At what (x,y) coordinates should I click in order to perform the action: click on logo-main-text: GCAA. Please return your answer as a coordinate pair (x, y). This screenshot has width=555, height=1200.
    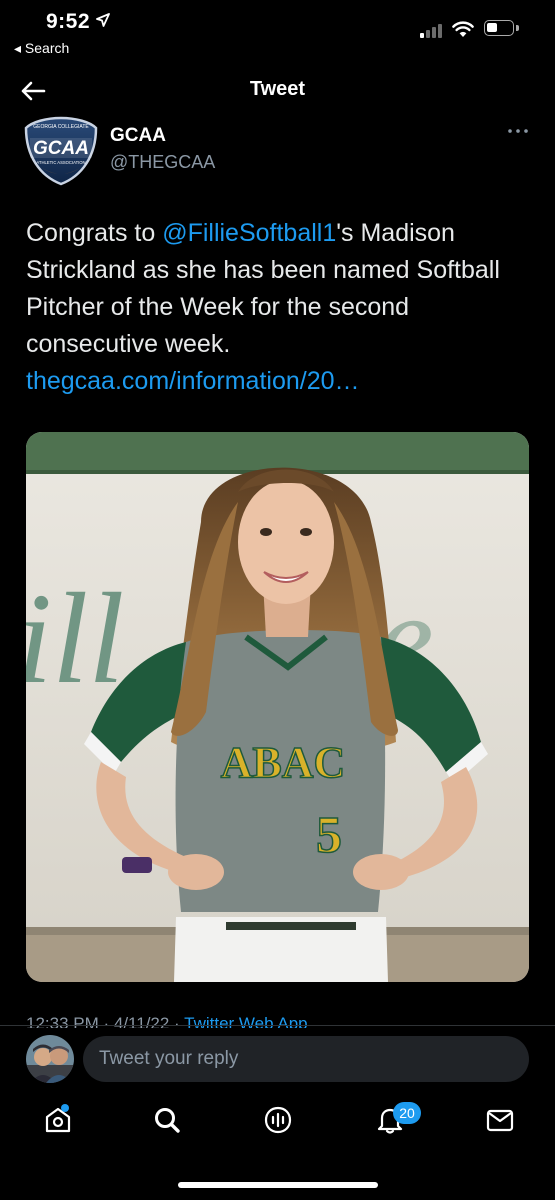
    Looking at the image, I should click on (61, 148).